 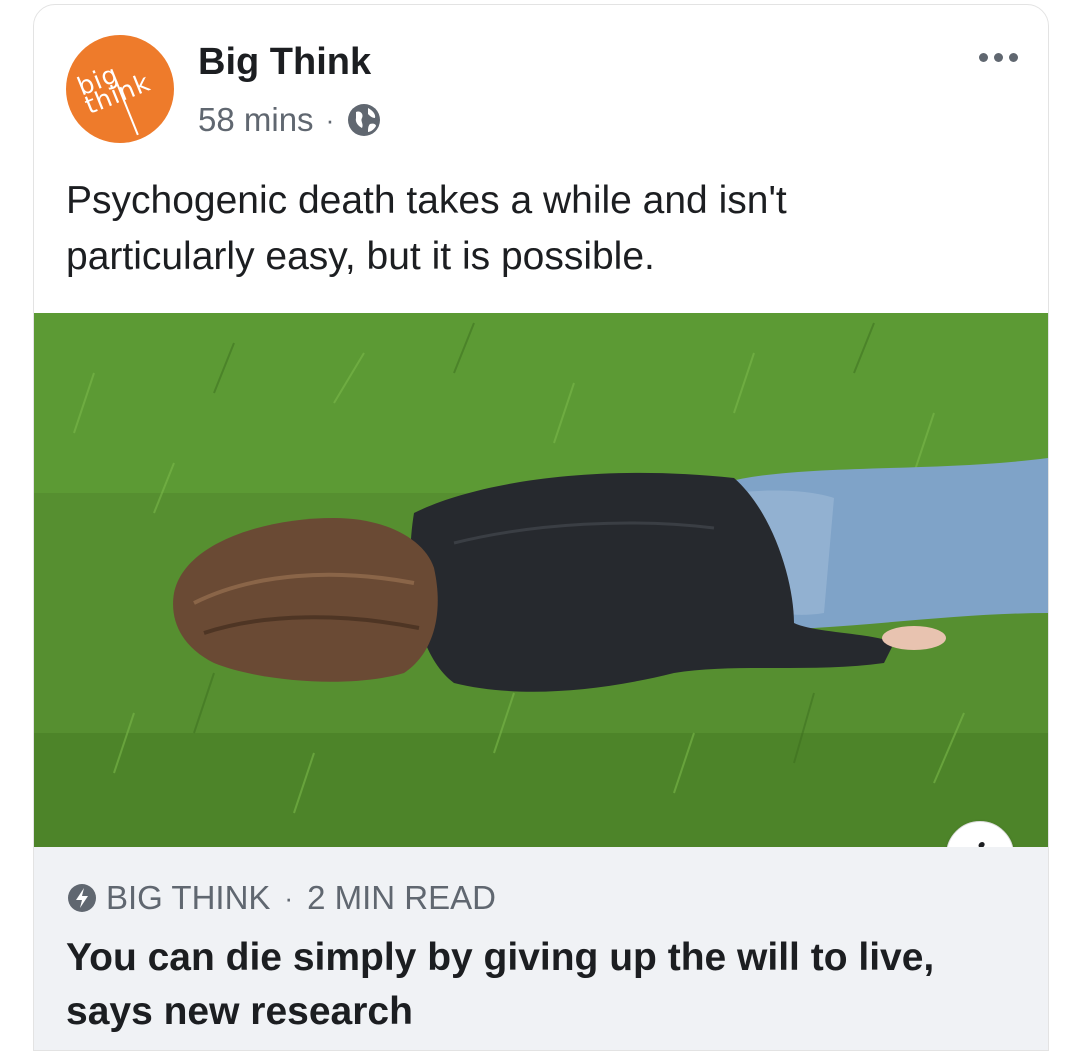 What do you see at coordinates (114, 89) in the screenshot?
I see `avatar-logo-text: big think` at bounding box center [114, 89].